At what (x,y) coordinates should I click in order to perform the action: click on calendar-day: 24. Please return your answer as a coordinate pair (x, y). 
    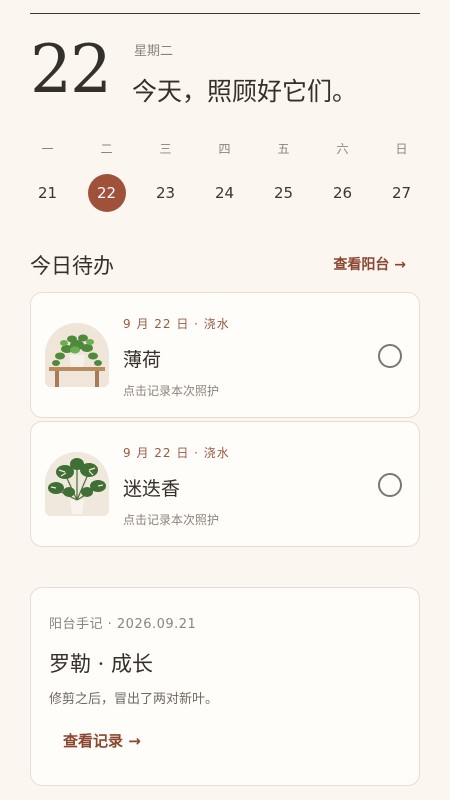
    Looking at the image, I should click on (224, 193).